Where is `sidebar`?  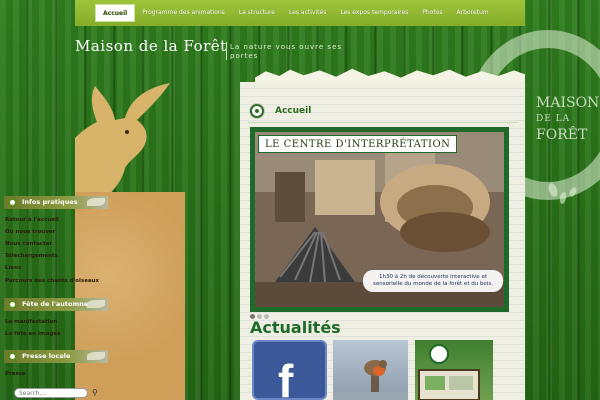
sidebar is located at coordinates (130, 296).